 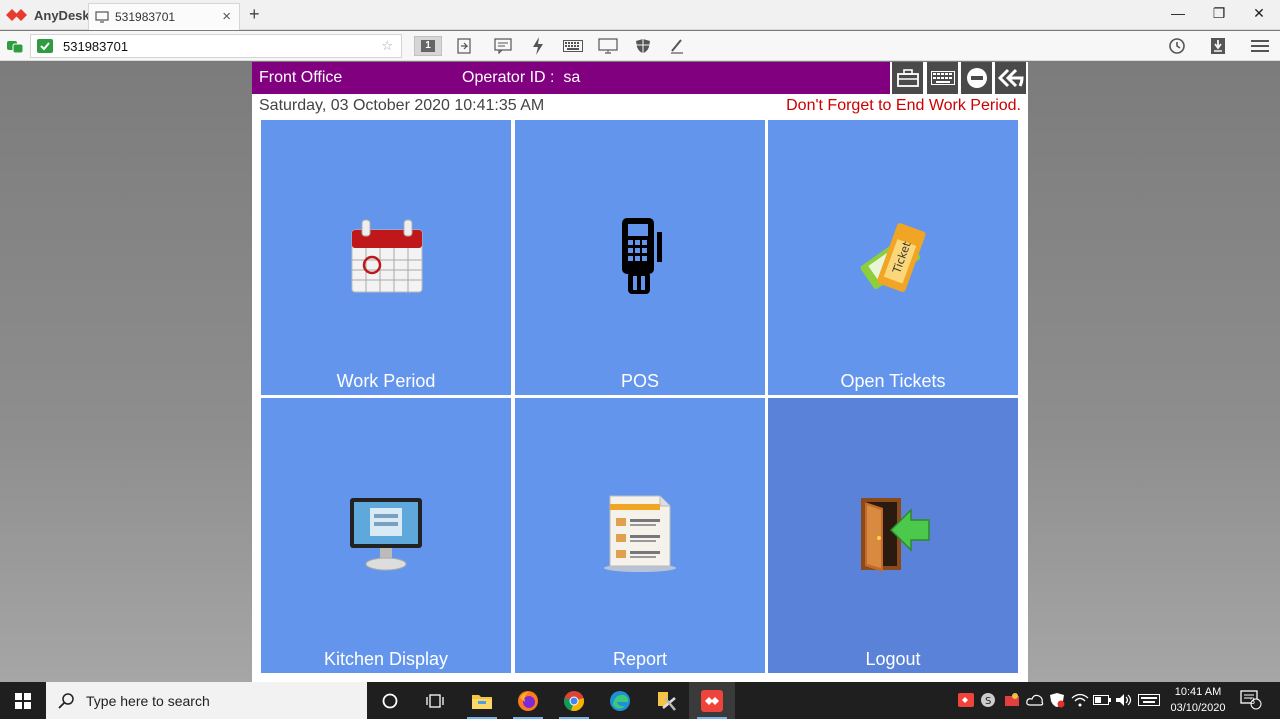 I want to click on notification-center-icon: 3, so click(x=1251, y=700).